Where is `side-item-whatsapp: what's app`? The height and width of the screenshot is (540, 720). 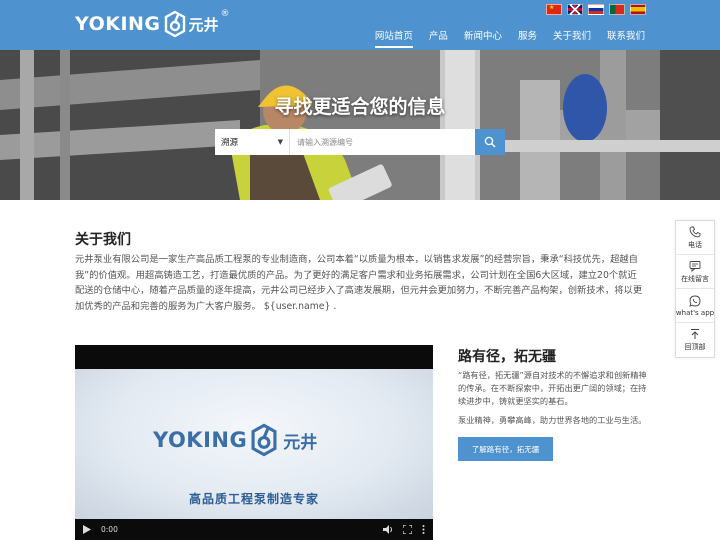
side-item-whatsapp: what's app is located at coordinates (695, 306).